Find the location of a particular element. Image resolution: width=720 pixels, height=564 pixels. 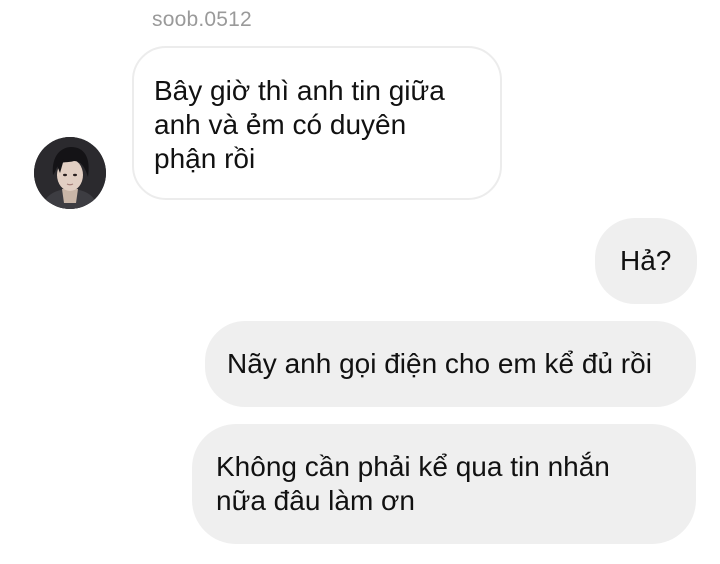

message-text-line: Bây giờ thì anh tin giữa is located at coordinates (299, 90).